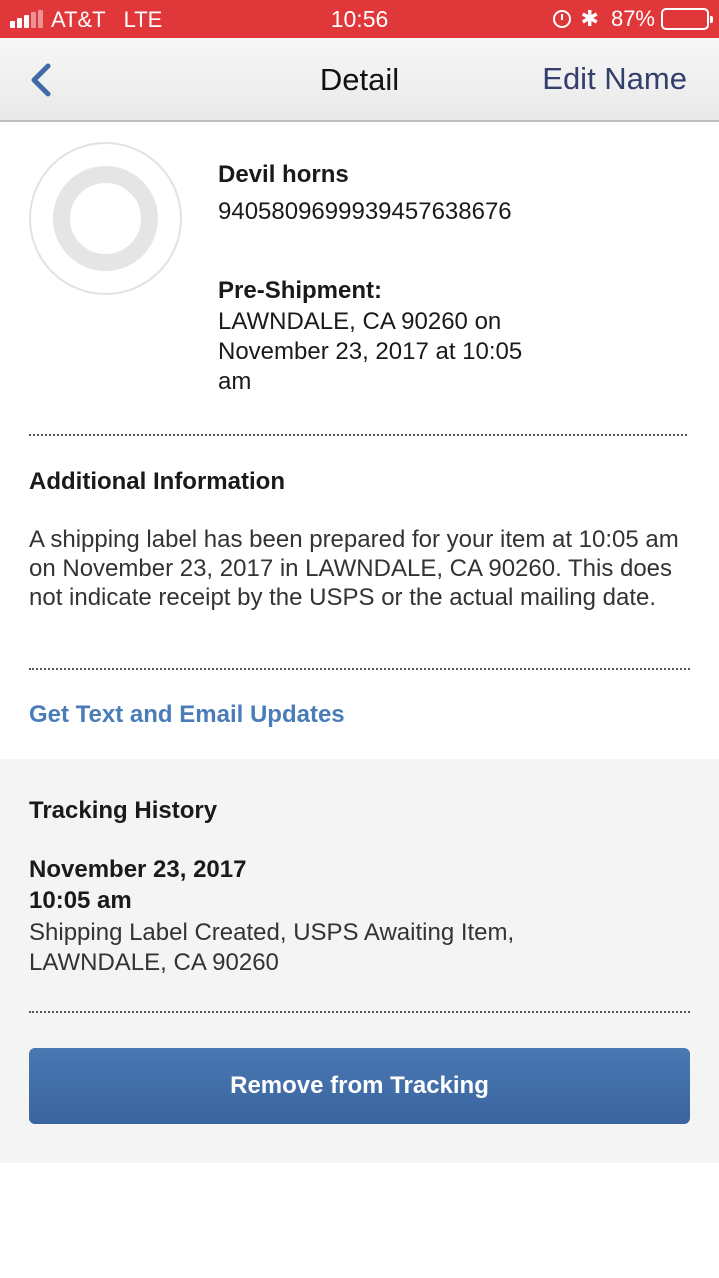 This screenshot has height=1278, width=719. Describe the element at coordinates (123, 810) in the screenshot. I see `tracking-history-heading: Tracking History` at that location.